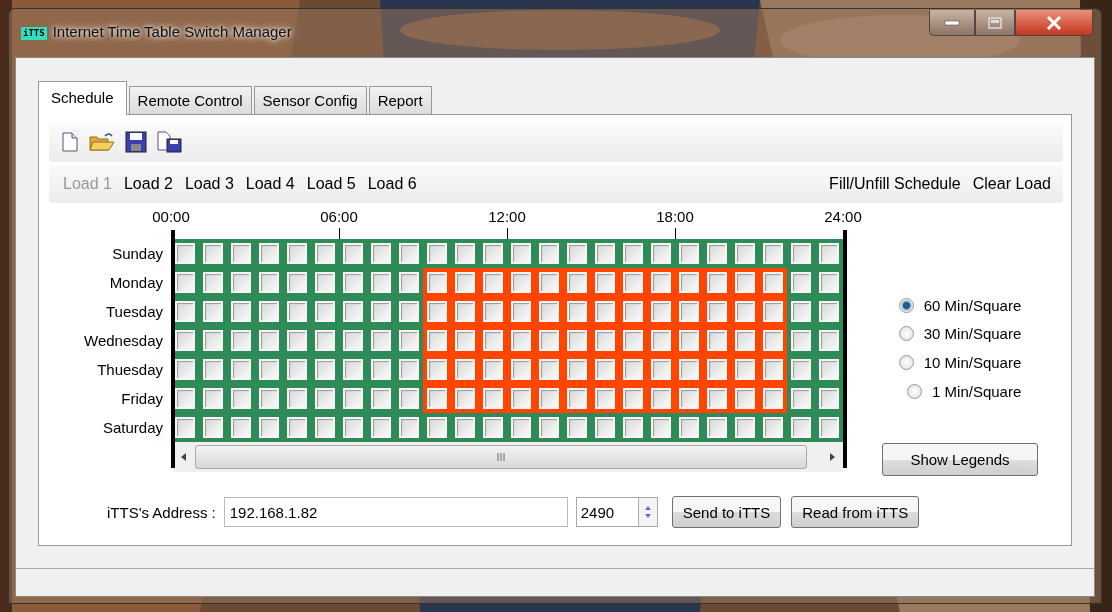 Image resolution: width=1112 pixels, height=612 pixels. Describe the element at coordinates (170, 142) in the screenshot. I see `save-as-icon` at that location.